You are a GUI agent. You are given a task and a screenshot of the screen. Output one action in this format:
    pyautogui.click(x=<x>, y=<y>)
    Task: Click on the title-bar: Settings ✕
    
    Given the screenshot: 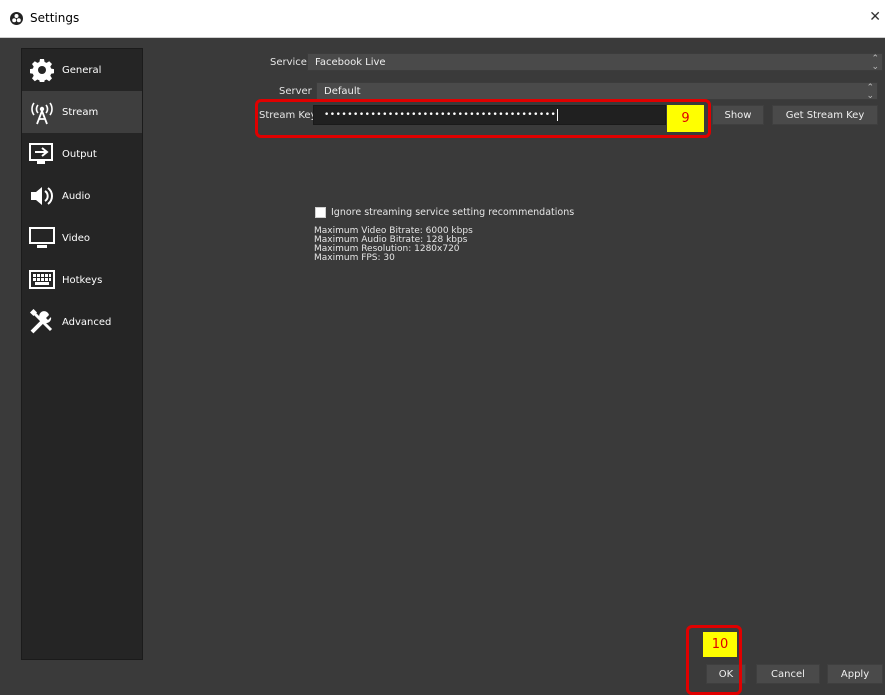 What is the action you would take?
    pyautogui.click(x=442, y=19)
    